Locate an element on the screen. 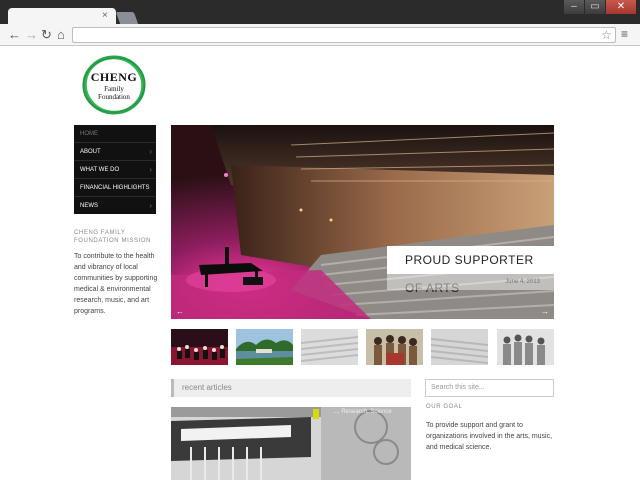  garden-image is located at coordinates (264, 347).